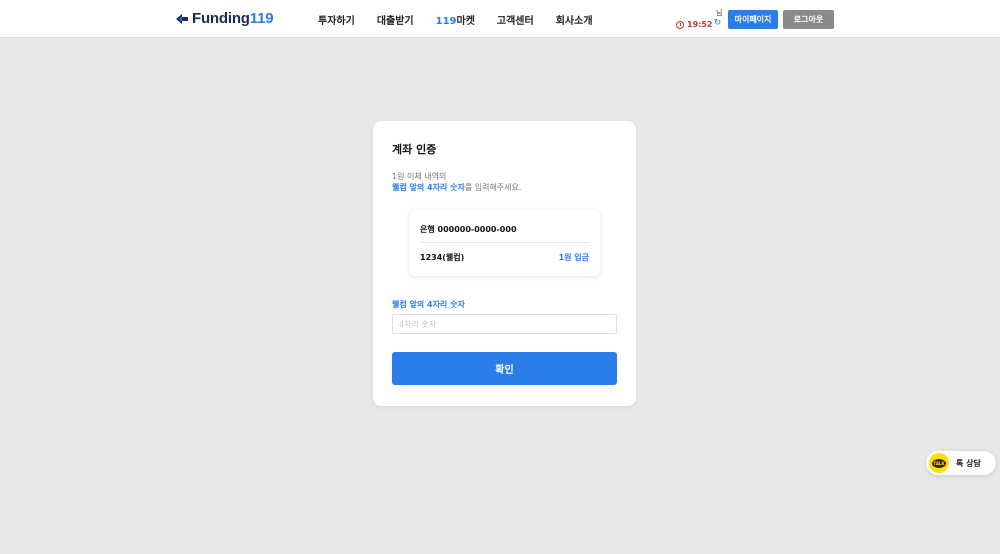 The width and height of the screenshot is (1000, 554). What do you see at coordinates (428, 187) in the screenshot?
I see `description-highlight: 웰컴 앞의 4자리 숫자` at bounding box center [428, 187].